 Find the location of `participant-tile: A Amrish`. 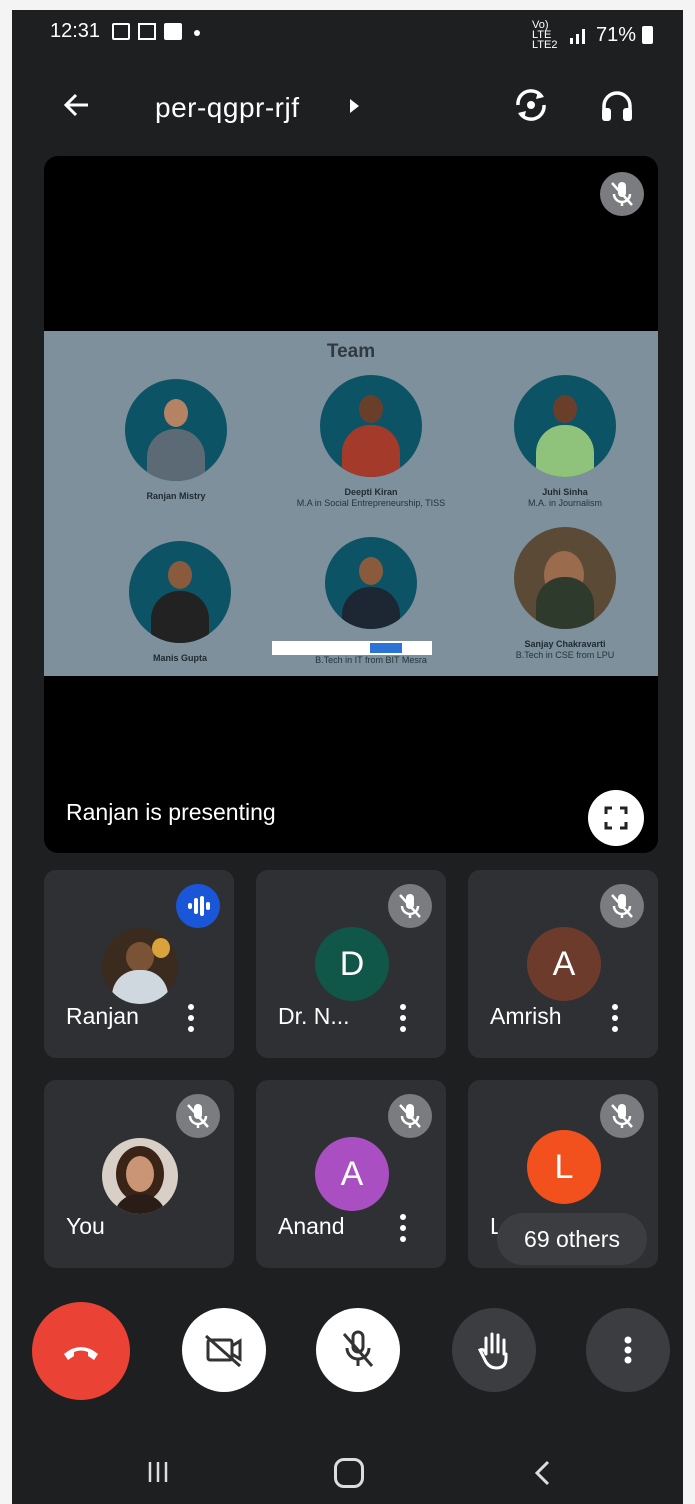

participant-tile: A Amrish is located at coordinates (563, 964).